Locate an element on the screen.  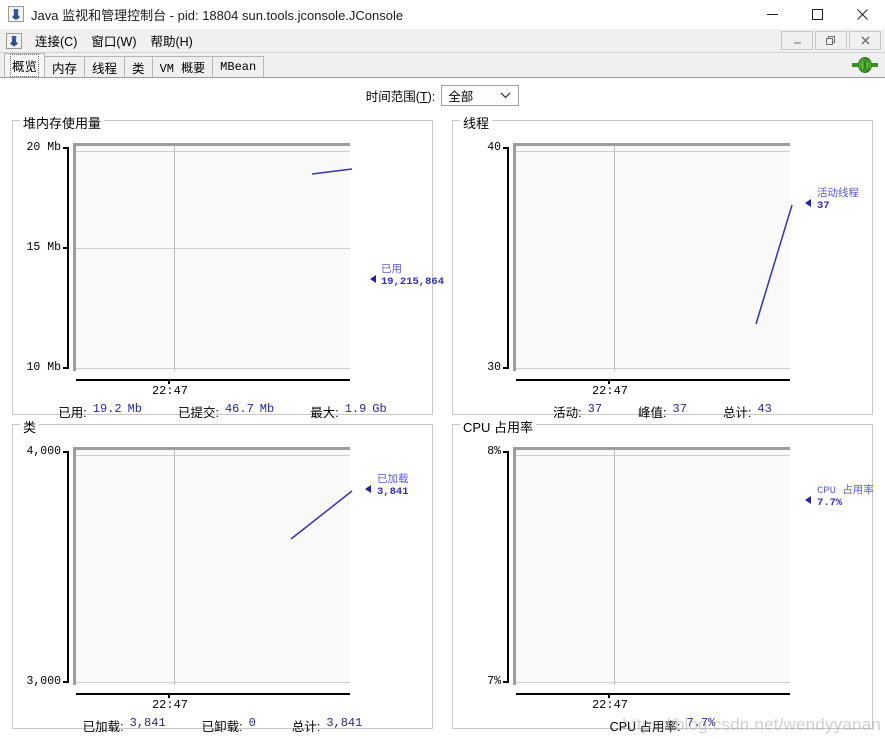
heap-series-line is located at coordinates (332, 171).